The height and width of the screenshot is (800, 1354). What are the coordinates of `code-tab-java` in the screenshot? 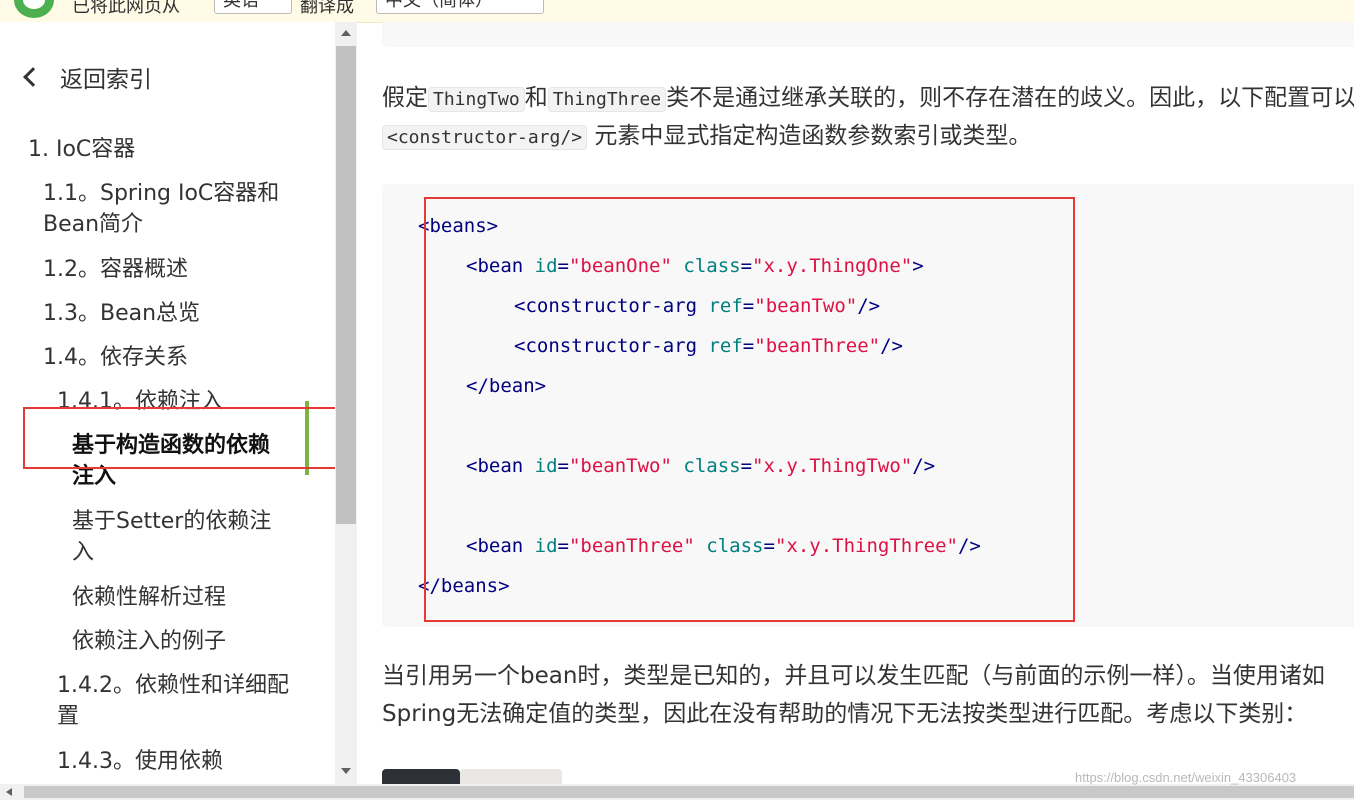 It's located at (421, 776).